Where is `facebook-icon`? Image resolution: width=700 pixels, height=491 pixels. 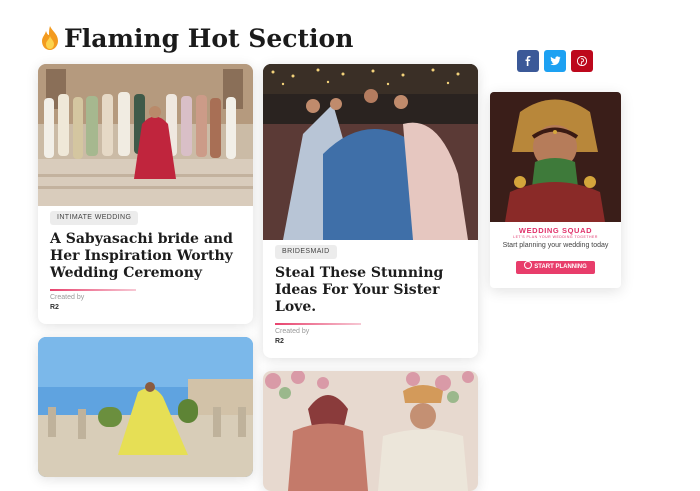
facebook-icon is located at coordinates (528, 61).